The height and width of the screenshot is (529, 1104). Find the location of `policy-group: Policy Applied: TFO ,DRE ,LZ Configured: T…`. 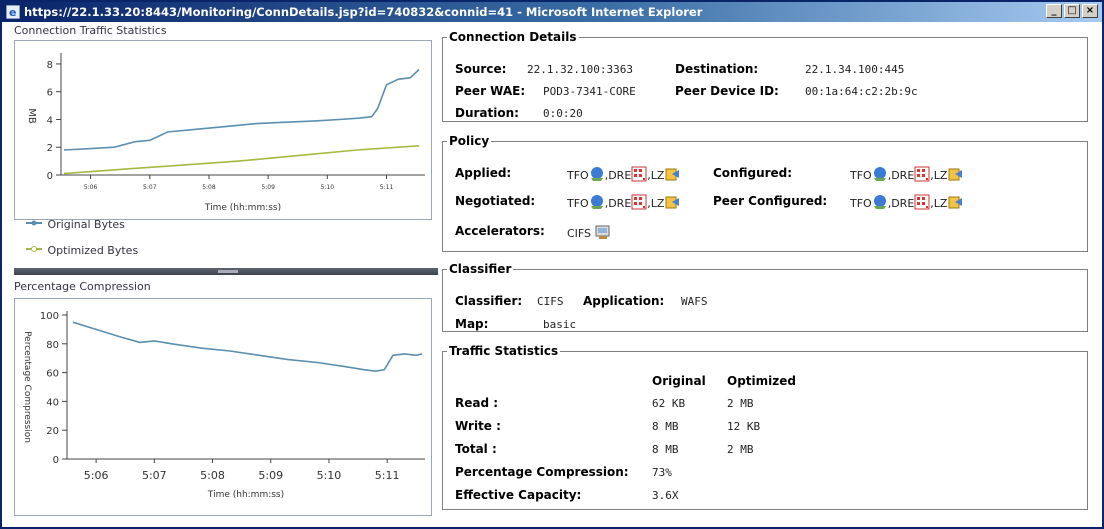

policy-group: Policy Applied: TFO ,DRE ,LZ Configured: T… is located at coordinates (765, 193).